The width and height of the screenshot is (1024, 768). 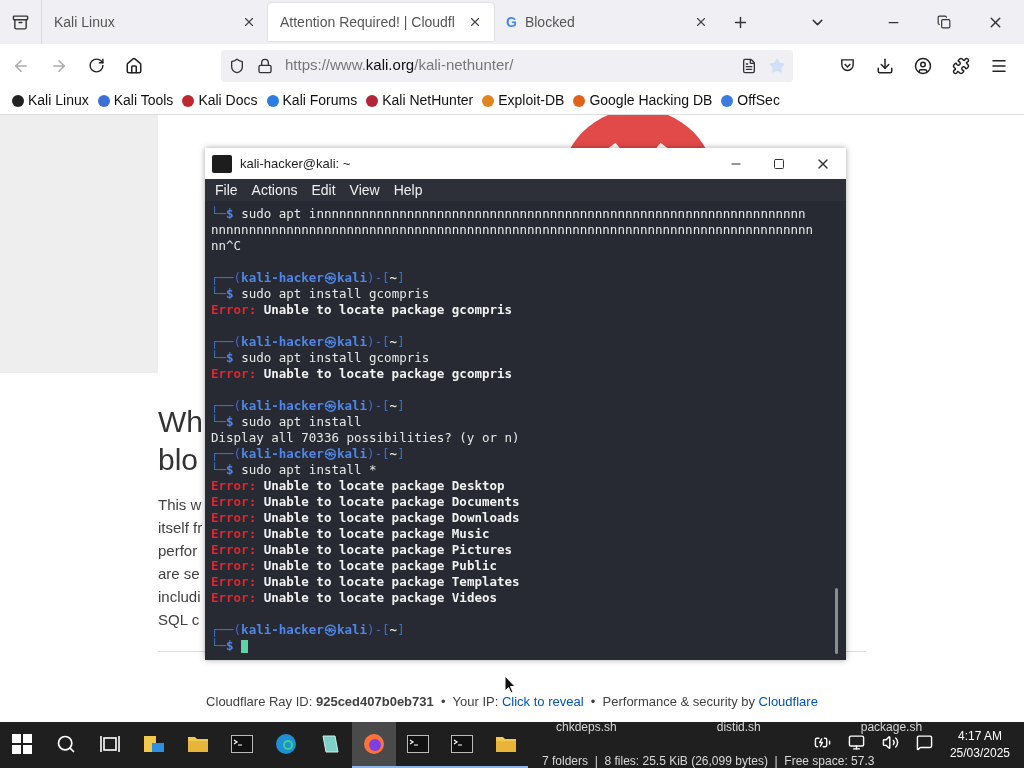 I want to click on error-line: Error: Unable to locate package Videos, so click(x=354, y=598).